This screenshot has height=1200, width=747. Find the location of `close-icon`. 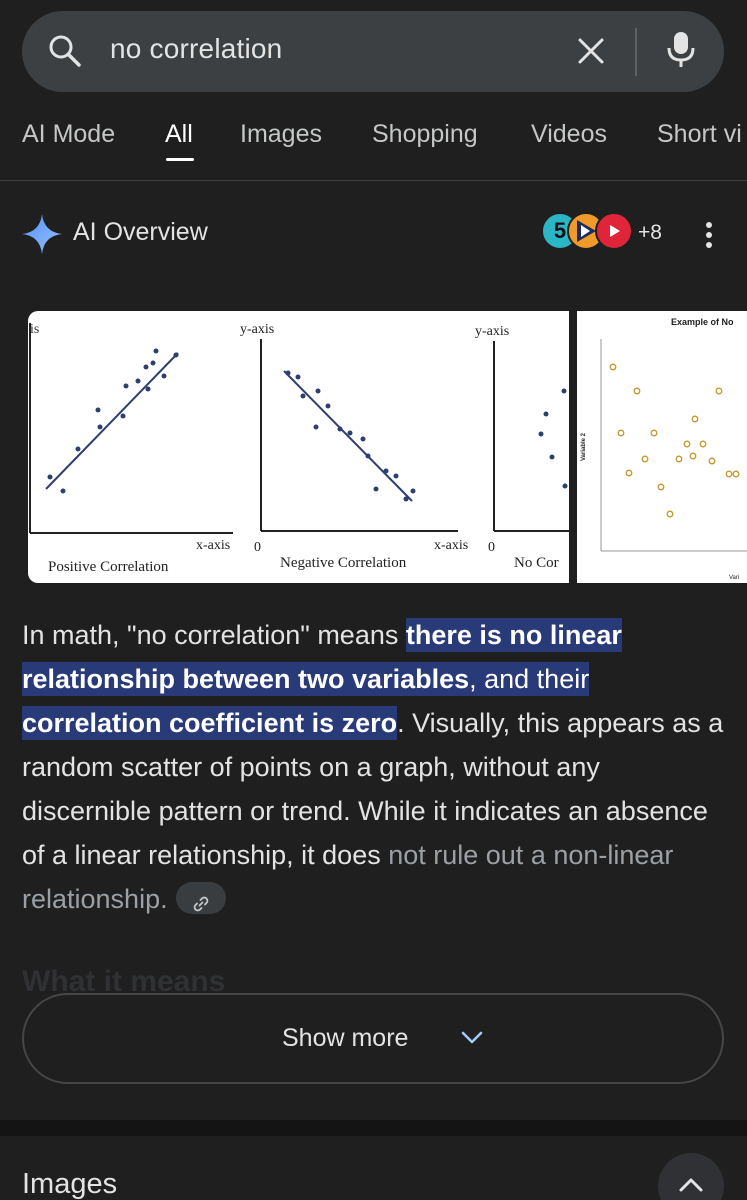

close-icon is located at coordinates (591, 51).